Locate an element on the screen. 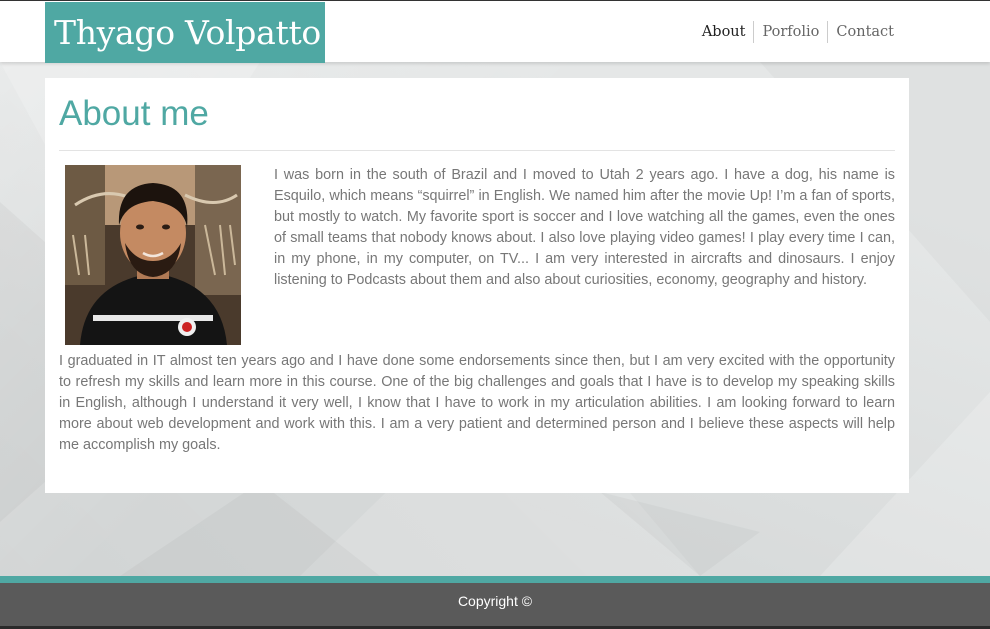 The height and width of the screenshot is (629, 990). nav-link-contact: Contact is located at coordinates (864, 32).